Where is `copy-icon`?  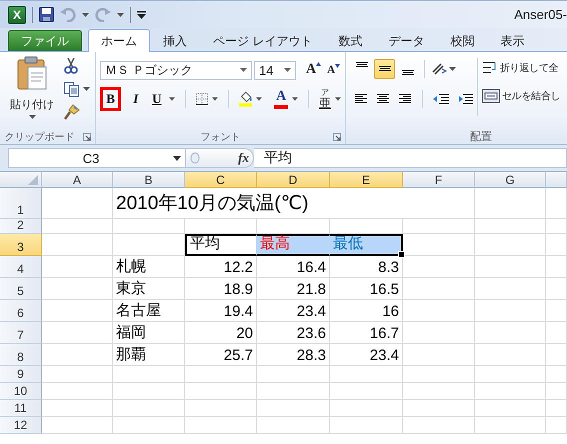
copy-icon is located at coordinates (72, 89).